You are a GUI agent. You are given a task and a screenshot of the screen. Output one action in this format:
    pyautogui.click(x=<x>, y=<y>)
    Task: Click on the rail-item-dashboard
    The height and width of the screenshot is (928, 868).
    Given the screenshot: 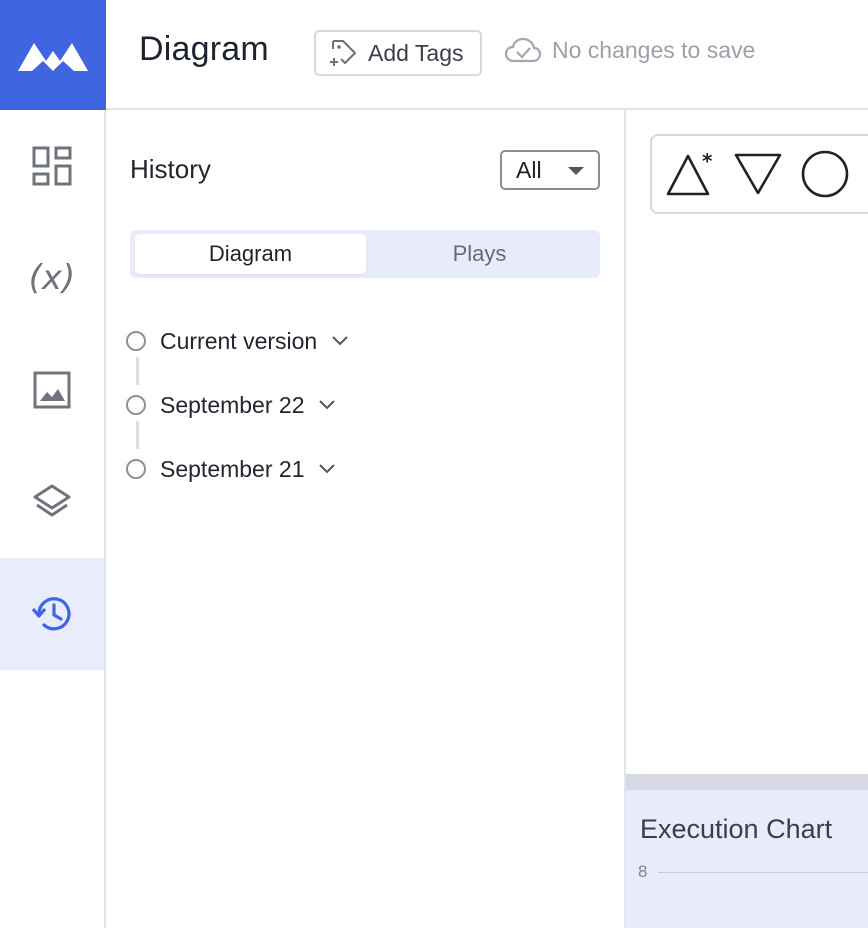 What is the action you would take?
    pyautogui.click(x=52, y=166)
    